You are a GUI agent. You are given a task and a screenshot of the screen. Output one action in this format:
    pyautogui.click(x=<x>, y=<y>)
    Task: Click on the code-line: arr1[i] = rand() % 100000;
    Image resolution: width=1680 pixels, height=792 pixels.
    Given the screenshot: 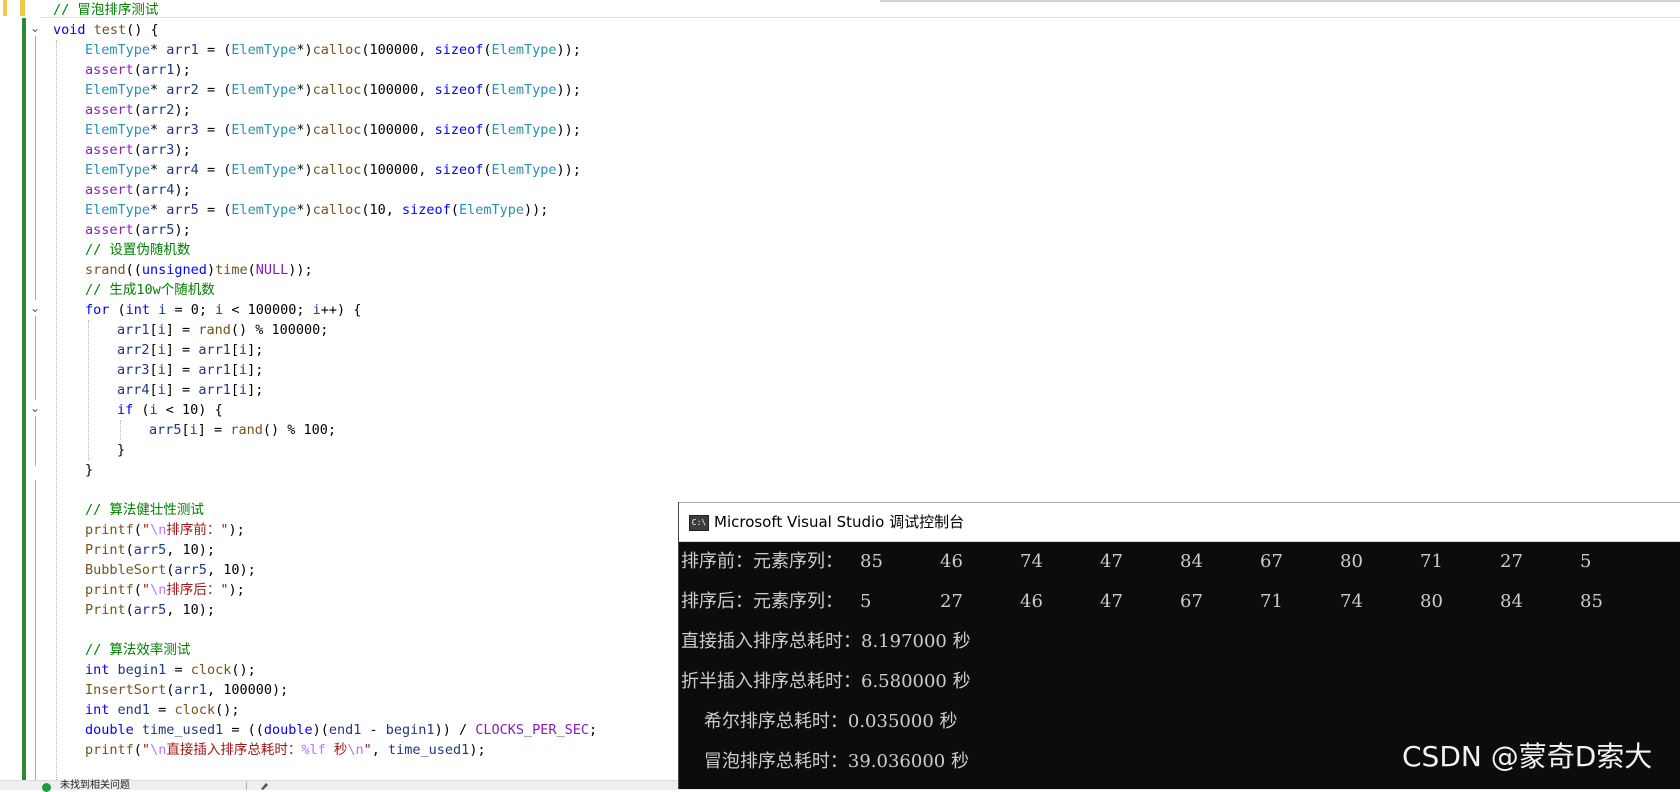 What is the action you would take?
    pyautogui.click(x=222, y=330)
    